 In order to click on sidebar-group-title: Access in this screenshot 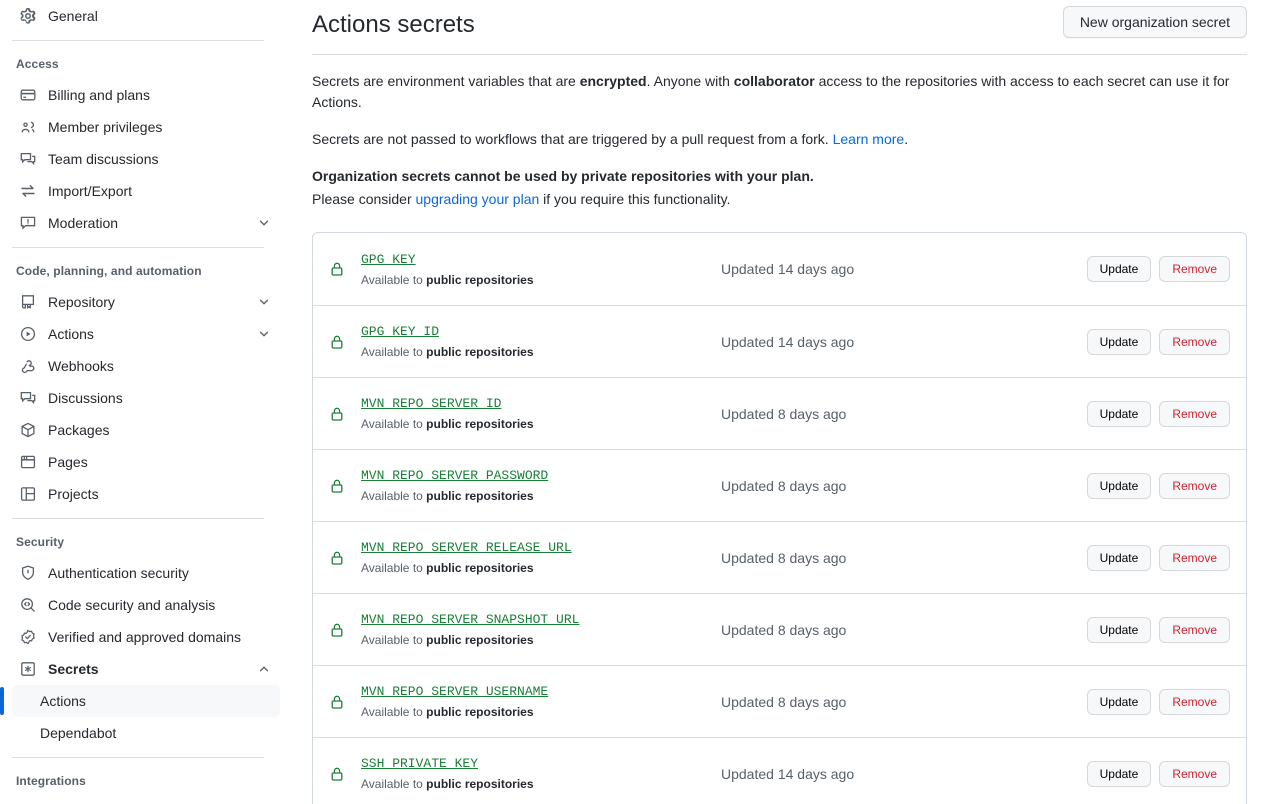, I will do `click(37, 64)`.